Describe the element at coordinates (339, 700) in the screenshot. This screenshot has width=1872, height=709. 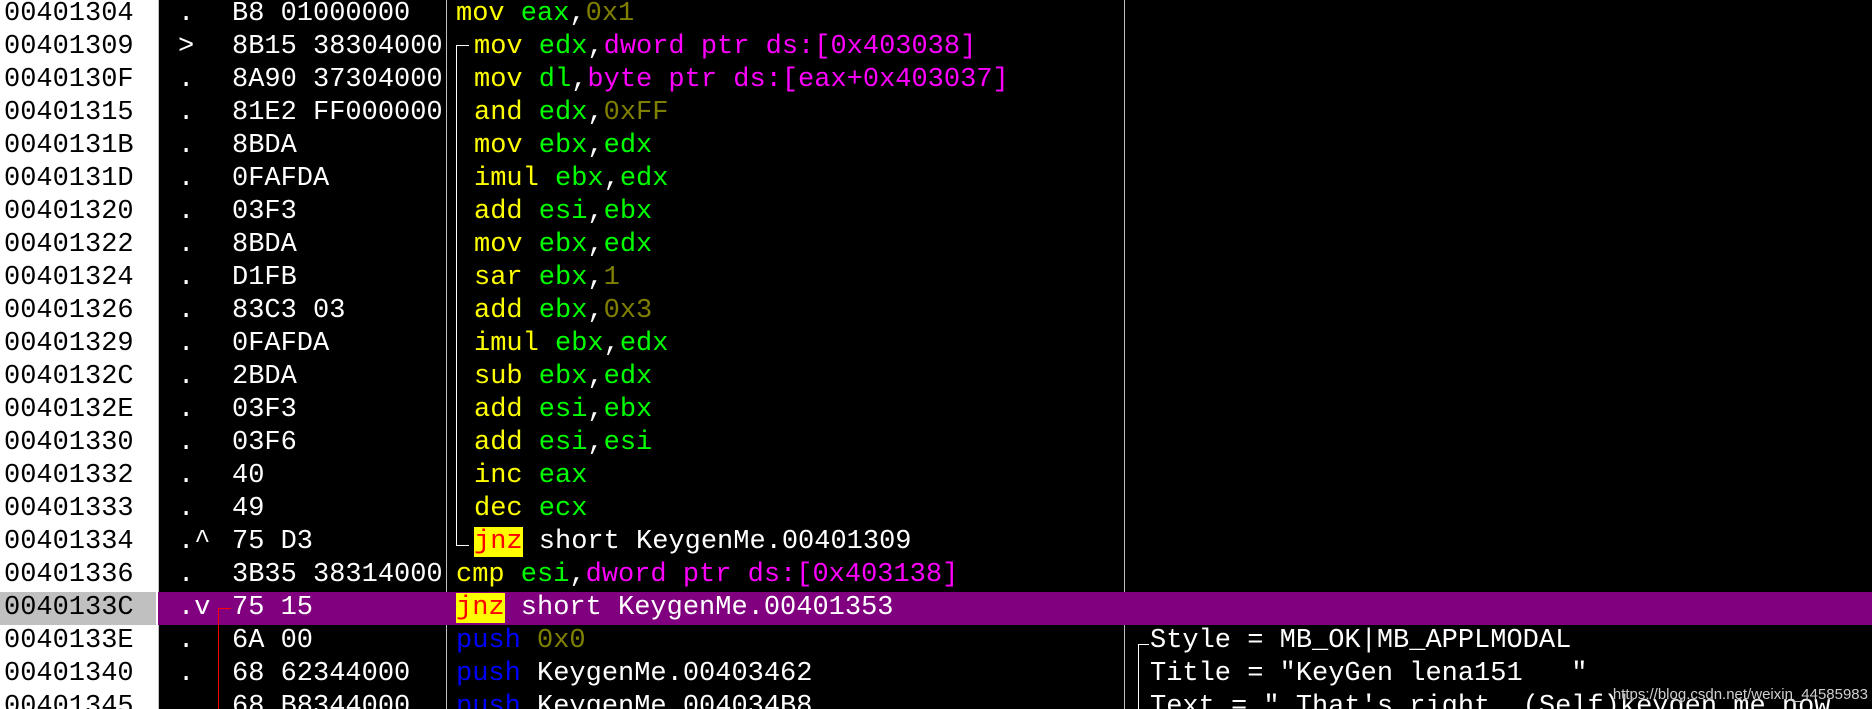
I see `opcode-bytes: 68 B8344000` at that location.